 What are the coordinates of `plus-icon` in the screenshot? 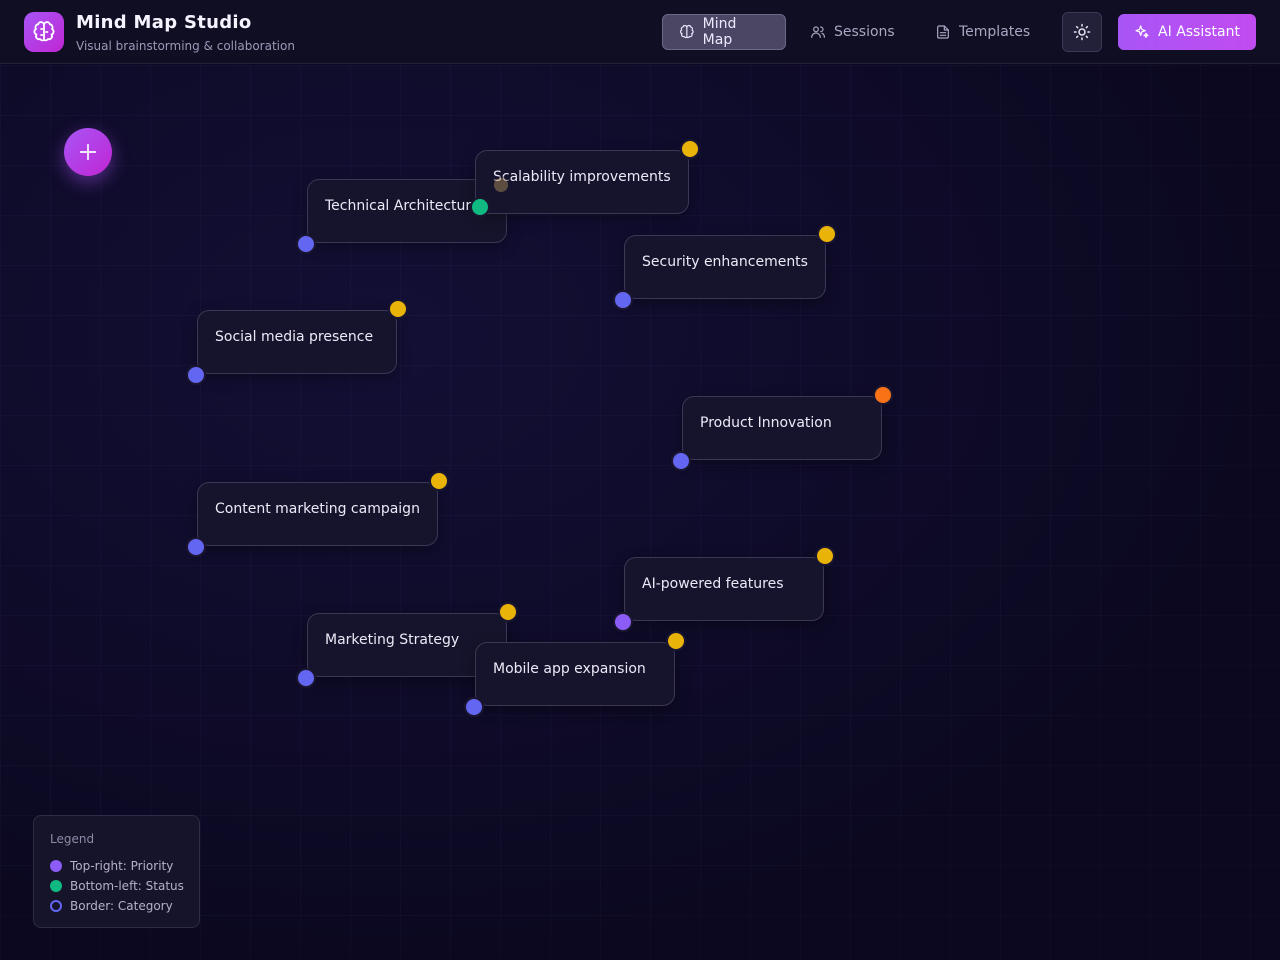 It's located at (88, 152).